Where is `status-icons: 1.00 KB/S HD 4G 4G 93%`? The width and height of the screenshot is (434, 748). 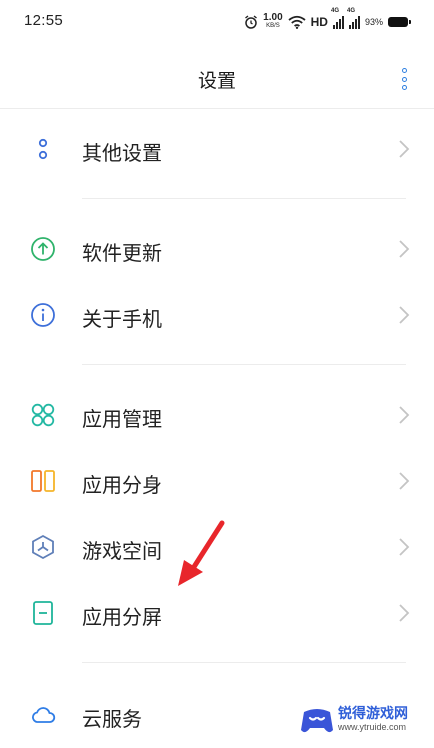
status-icons: 1.00 KB/S HD 4G 4G 93% is located at coordinates (327, 20).